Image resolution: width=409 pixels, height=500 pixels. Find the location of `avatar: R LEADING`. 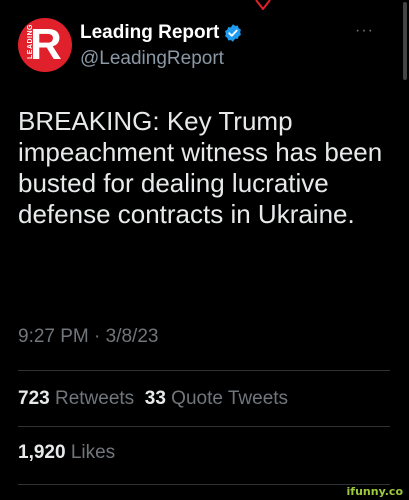

avatar: R LEADING is located at coordinates (45, 45).